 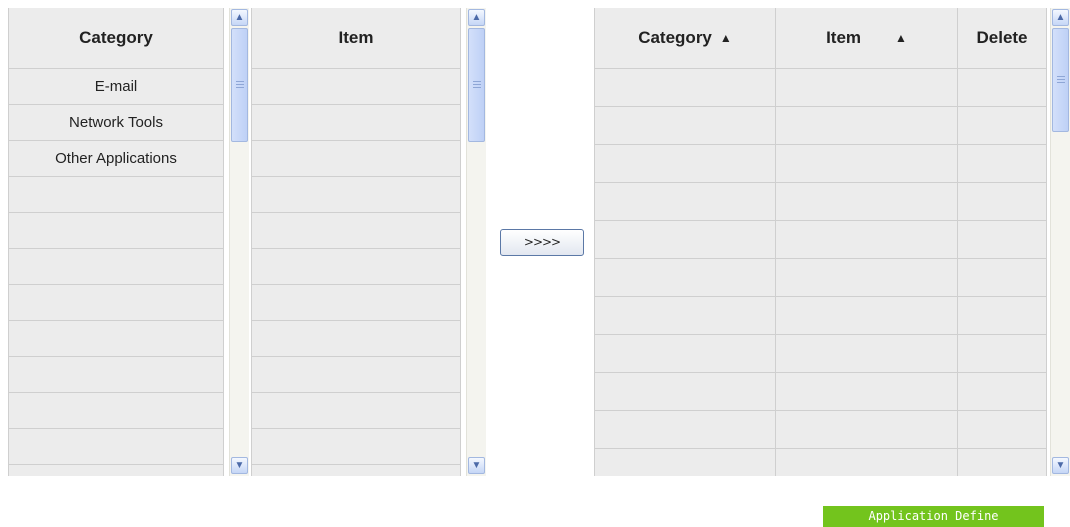 What do you see at coordinates (239, 242) in the screenshot?
I see `category-scrollbar: ▲ ▼` at bounding box center [239, 242].